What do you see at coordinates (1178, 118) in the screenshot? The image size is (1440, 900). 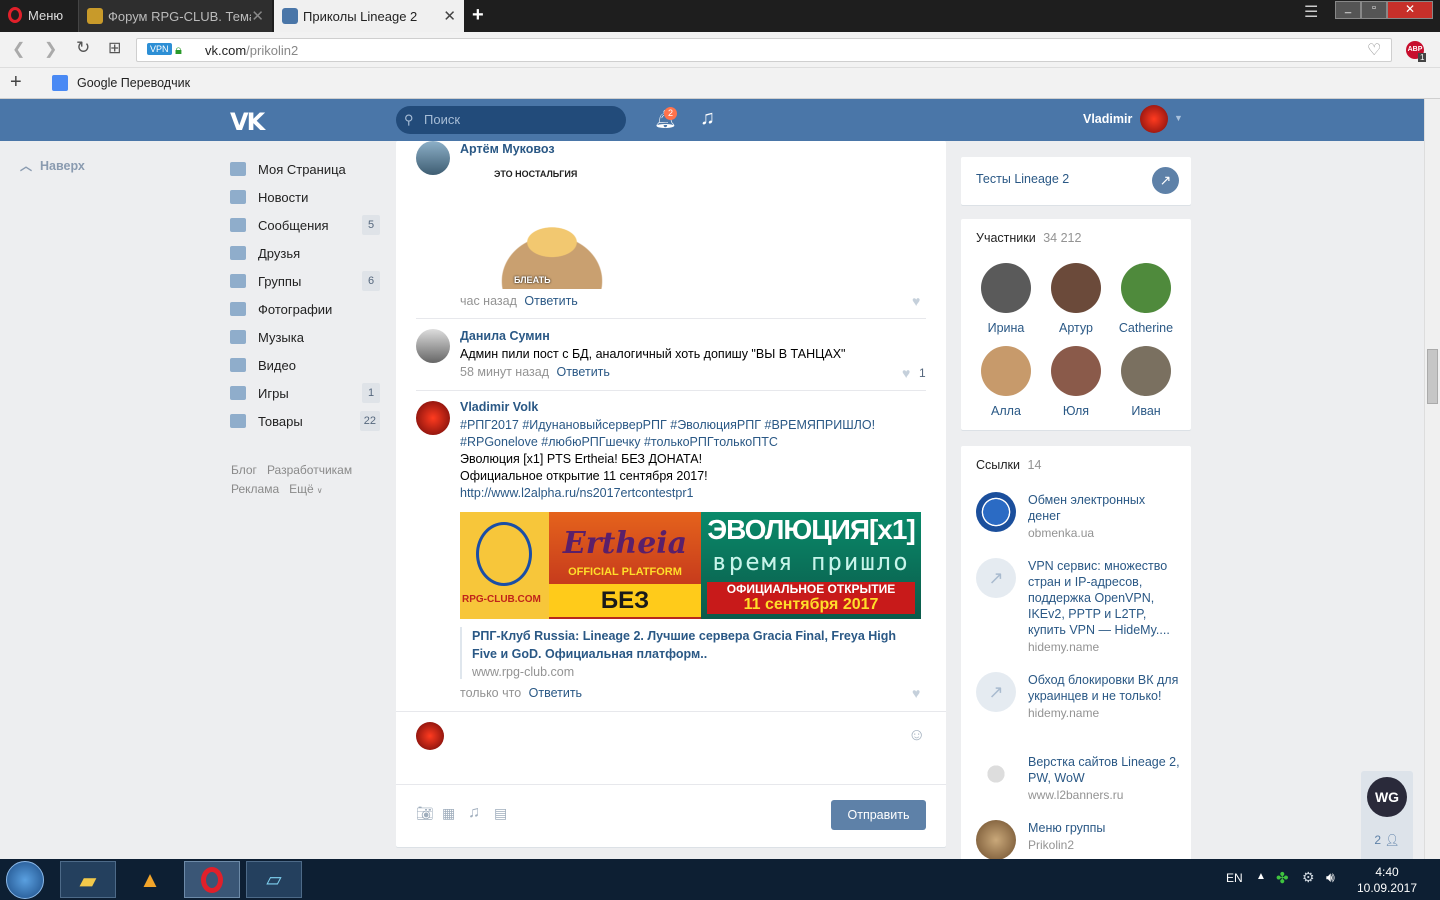 I see `chevron-down-icon: ▼` at bounding box center [1178, 118].